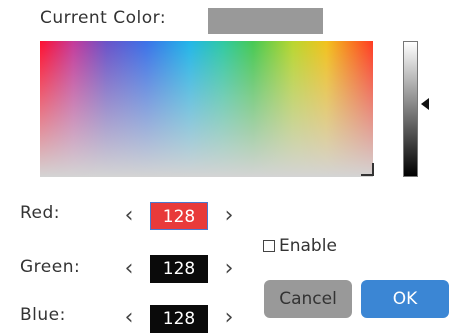 Image resolution: width=450 pixels, height=333 pixels. Describe the element at coordinates (40, 213) in the screenshot. I see `red-label: Red:` at that location.